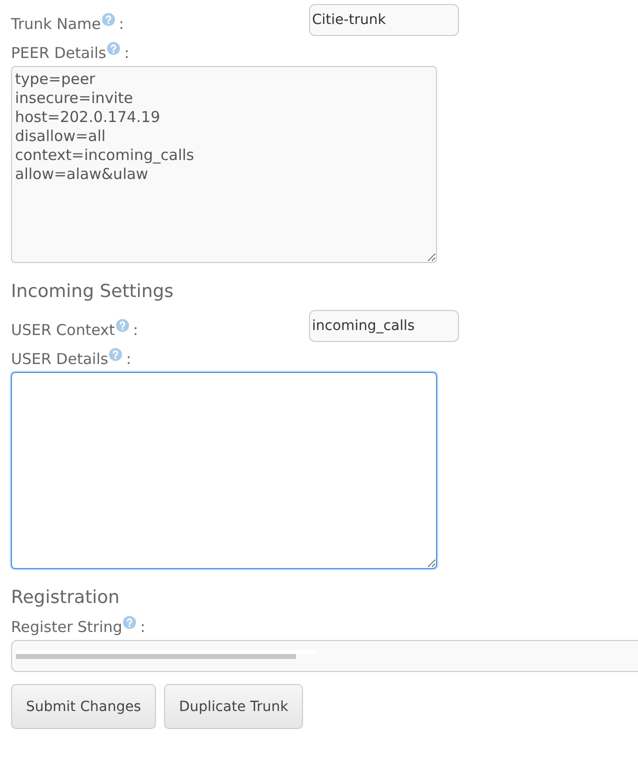 The width and height of the screenshot is (638, 766). Describe the element at coordinates (66, 627) in the screenshot. I see `field-label: Register String` at that location.